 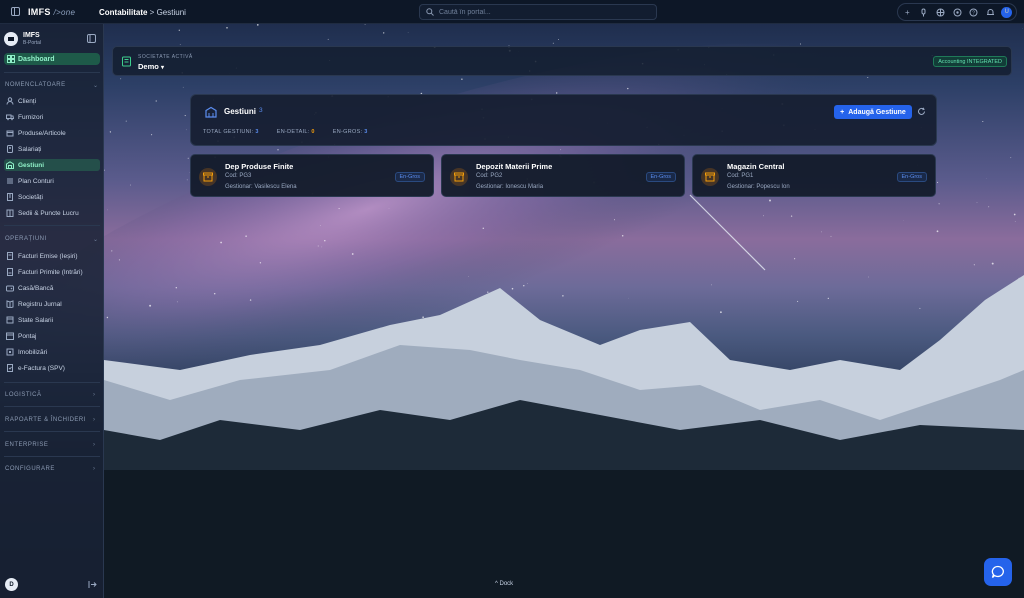 What do you see at coordinates (11, 584) in the screenshot?
I see `user-footer-avatar: D` at bounding box center [11, 584].